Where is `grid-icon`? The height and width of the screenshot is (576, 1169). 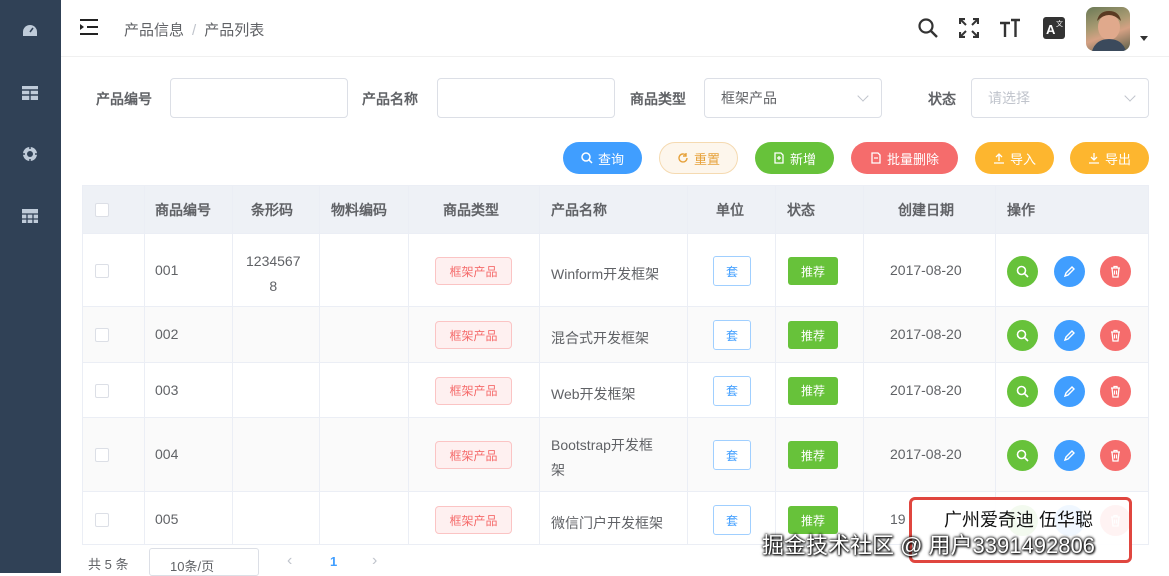
grid-icon is located at coordinates (30, 216).